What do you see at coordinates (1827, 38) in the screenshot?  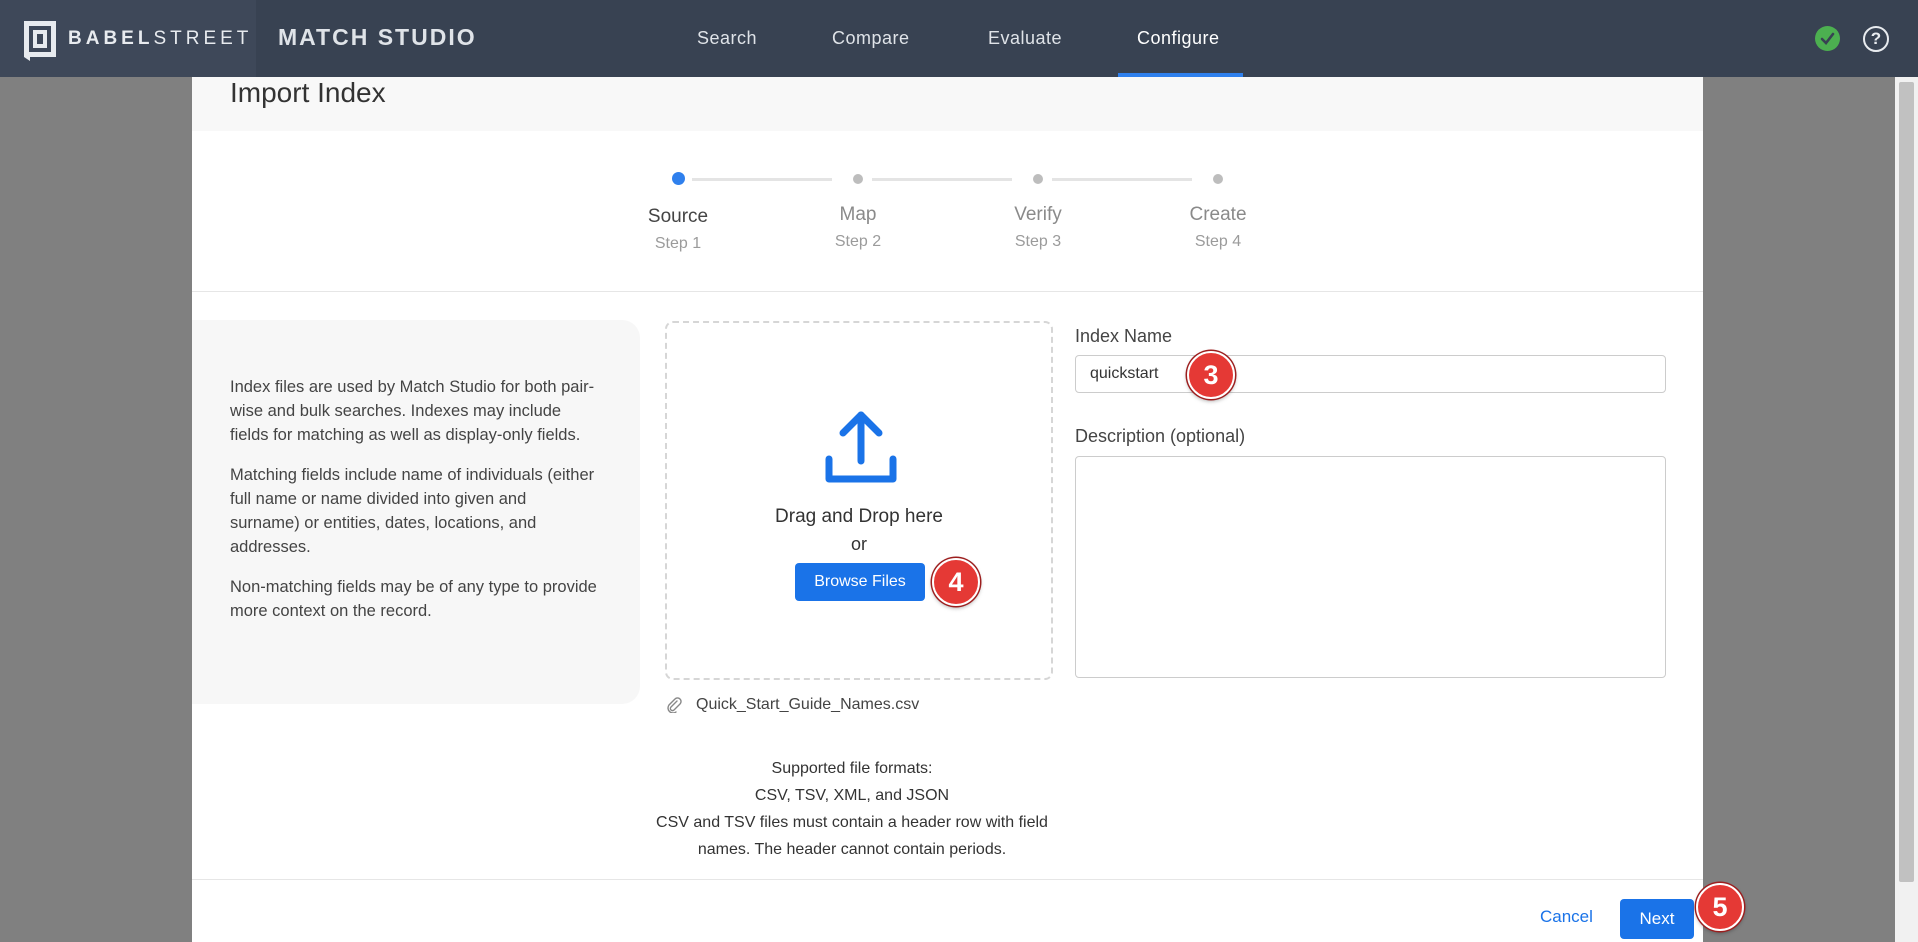 I see `status-ok-icon` at bounding box center [1827, 38].